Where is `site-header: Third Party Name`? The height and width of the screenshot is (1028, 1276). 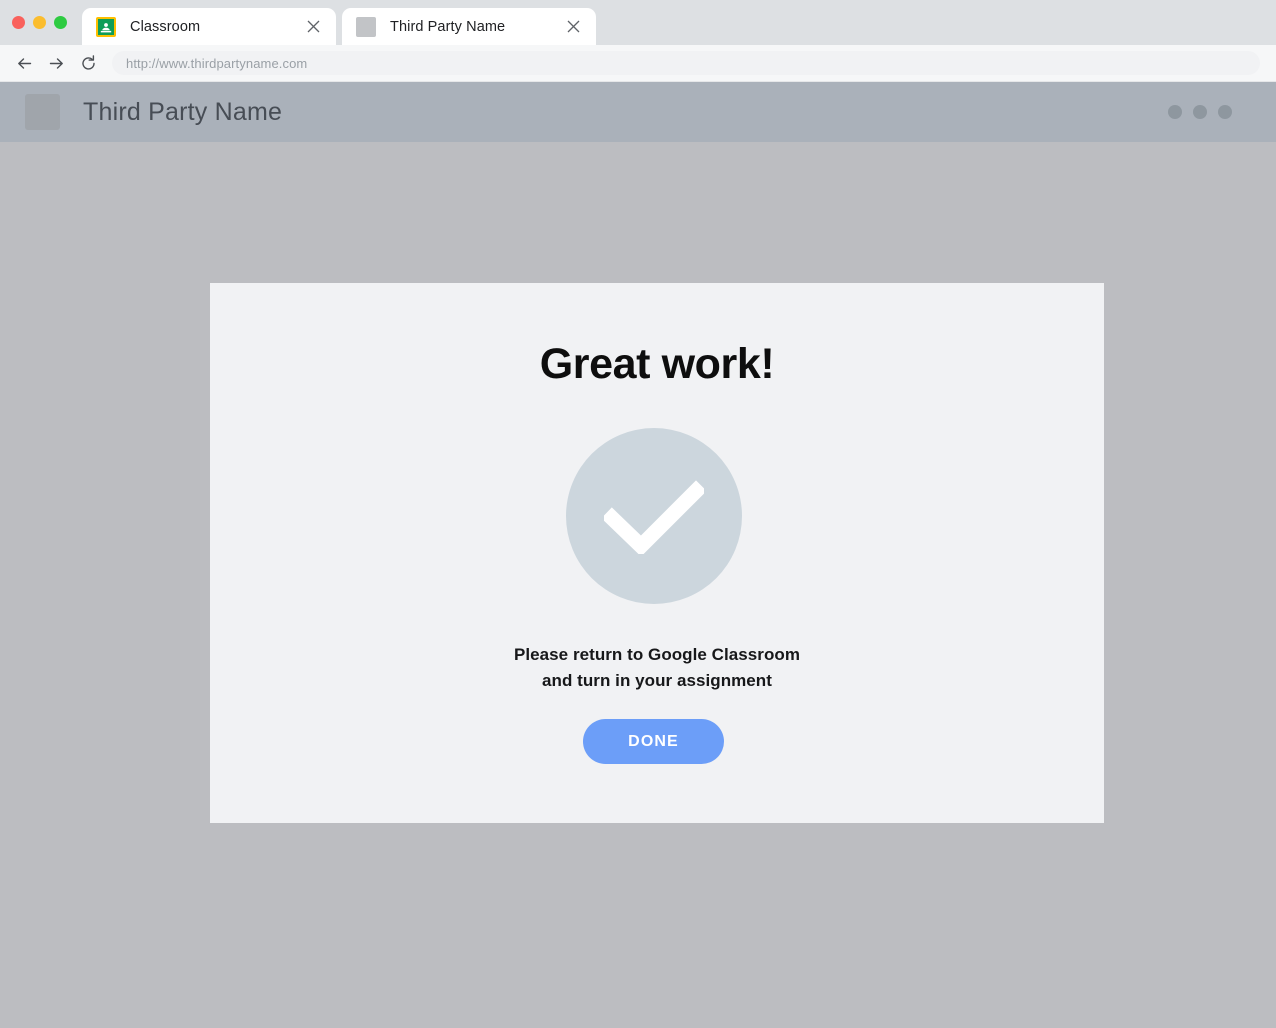
site-header: Third Party Name is located at coordinates (638, 112).